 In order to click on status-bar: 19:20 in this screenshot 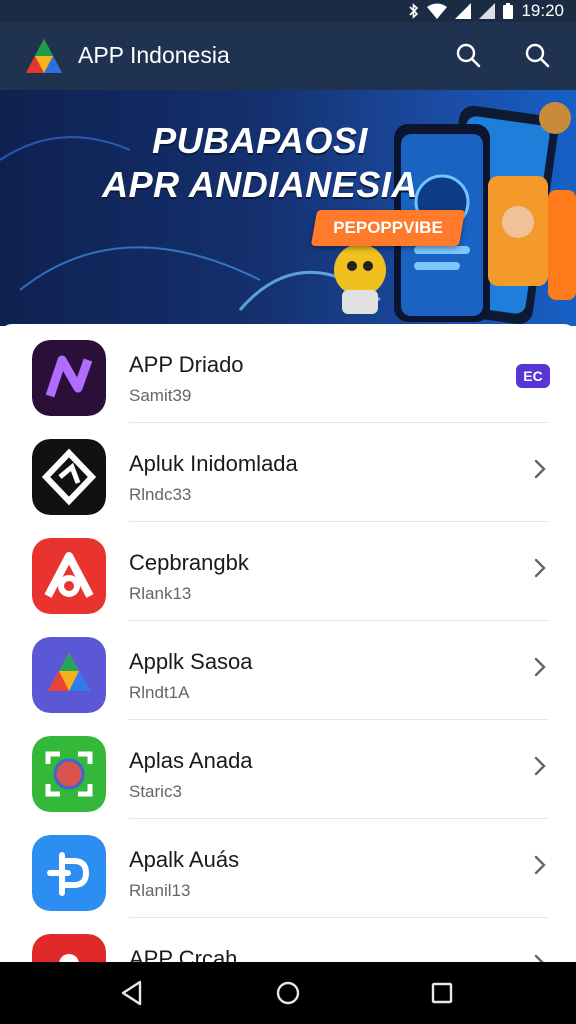, I will do `click(288, 11)`.